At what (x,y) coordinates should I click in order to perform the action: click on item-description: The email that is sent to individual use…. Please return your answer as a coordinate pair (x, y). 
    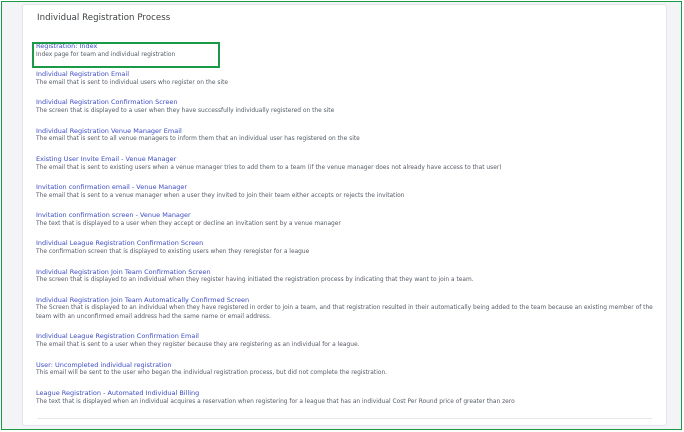
    Looking at the image, I should click on (132, 82).